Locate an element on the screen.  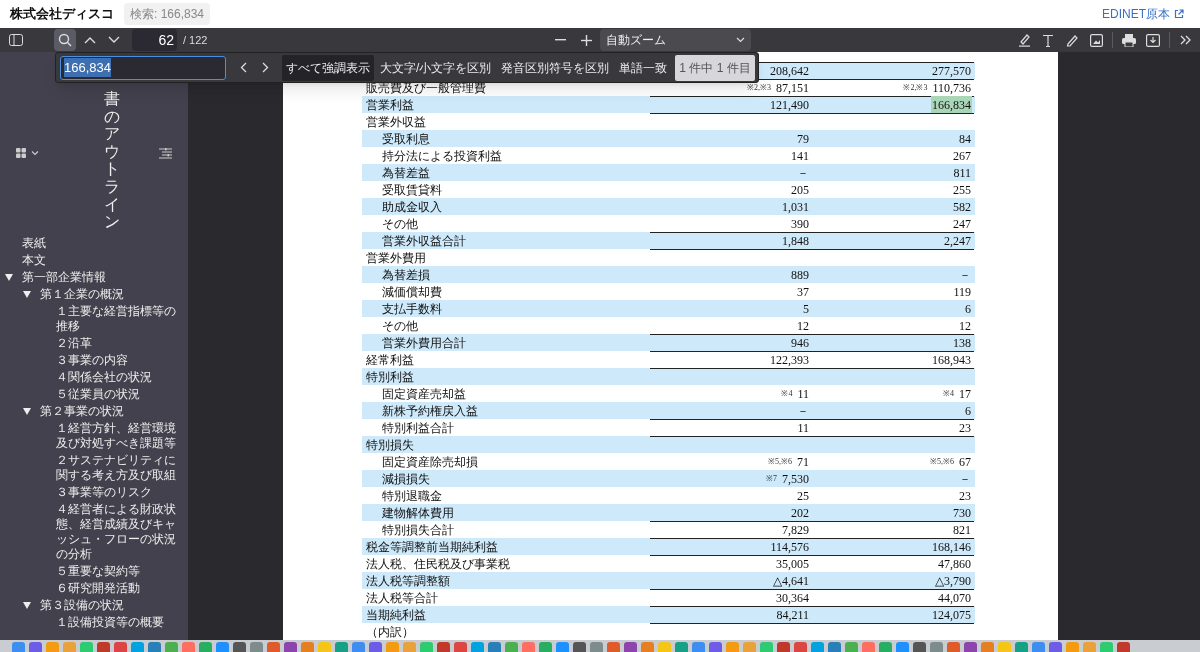
page-number-field: 62 is located at coordinates (154, 40).